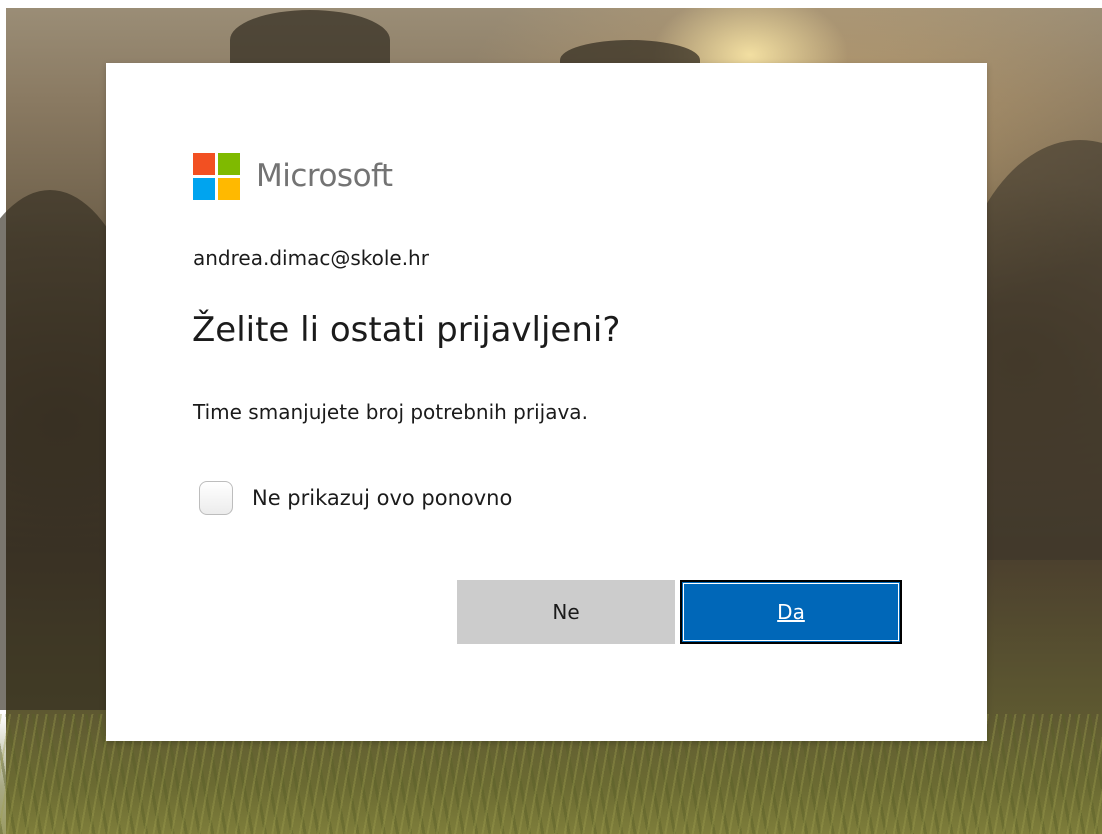 The height and width of the screenshot is (834, 1102). I want to click on dont-show-again-checkbox, so click(216, 498).